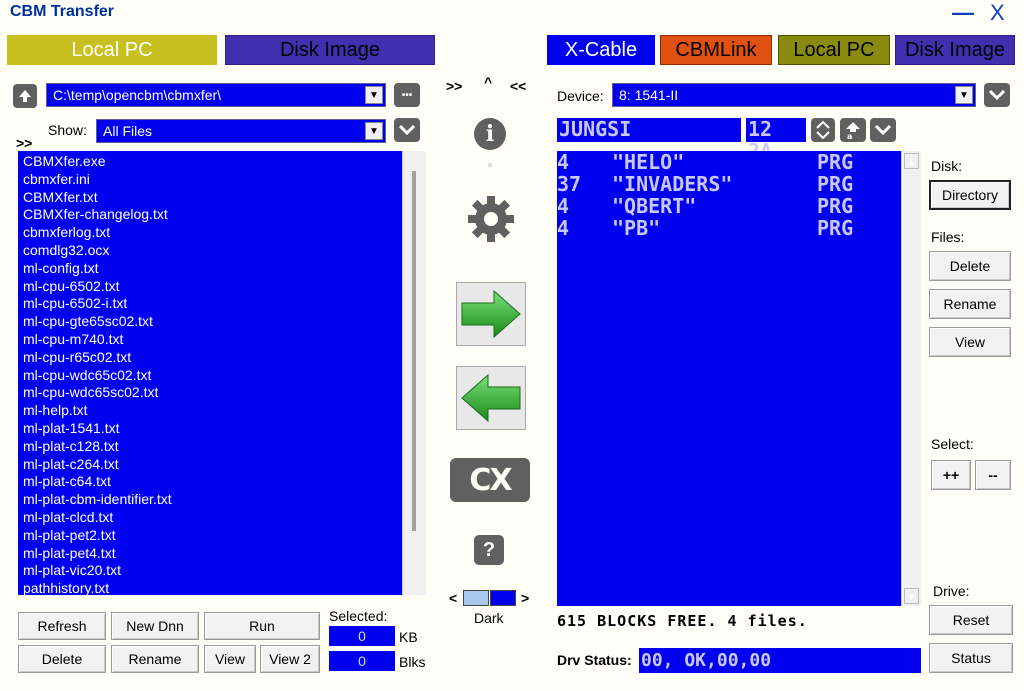  What do you see at coordinates (489, 550) in the screenshot?
I see `help-icon: ?` at bounding box center [489, 550].